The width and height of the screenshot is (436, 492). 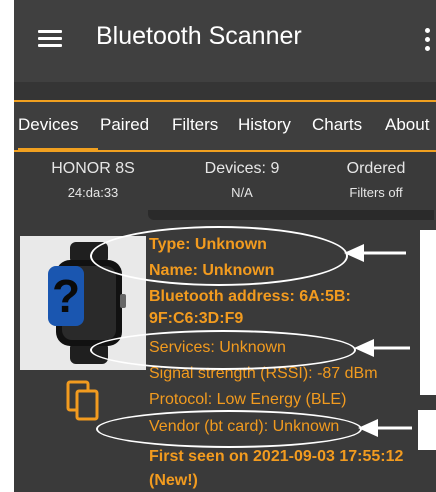 What do you see at coordinates (250, 296) in the screenshot?
I see `bluetooth-address: Bluetooth address: 6A:5B:` at bounding box center [250, 296].